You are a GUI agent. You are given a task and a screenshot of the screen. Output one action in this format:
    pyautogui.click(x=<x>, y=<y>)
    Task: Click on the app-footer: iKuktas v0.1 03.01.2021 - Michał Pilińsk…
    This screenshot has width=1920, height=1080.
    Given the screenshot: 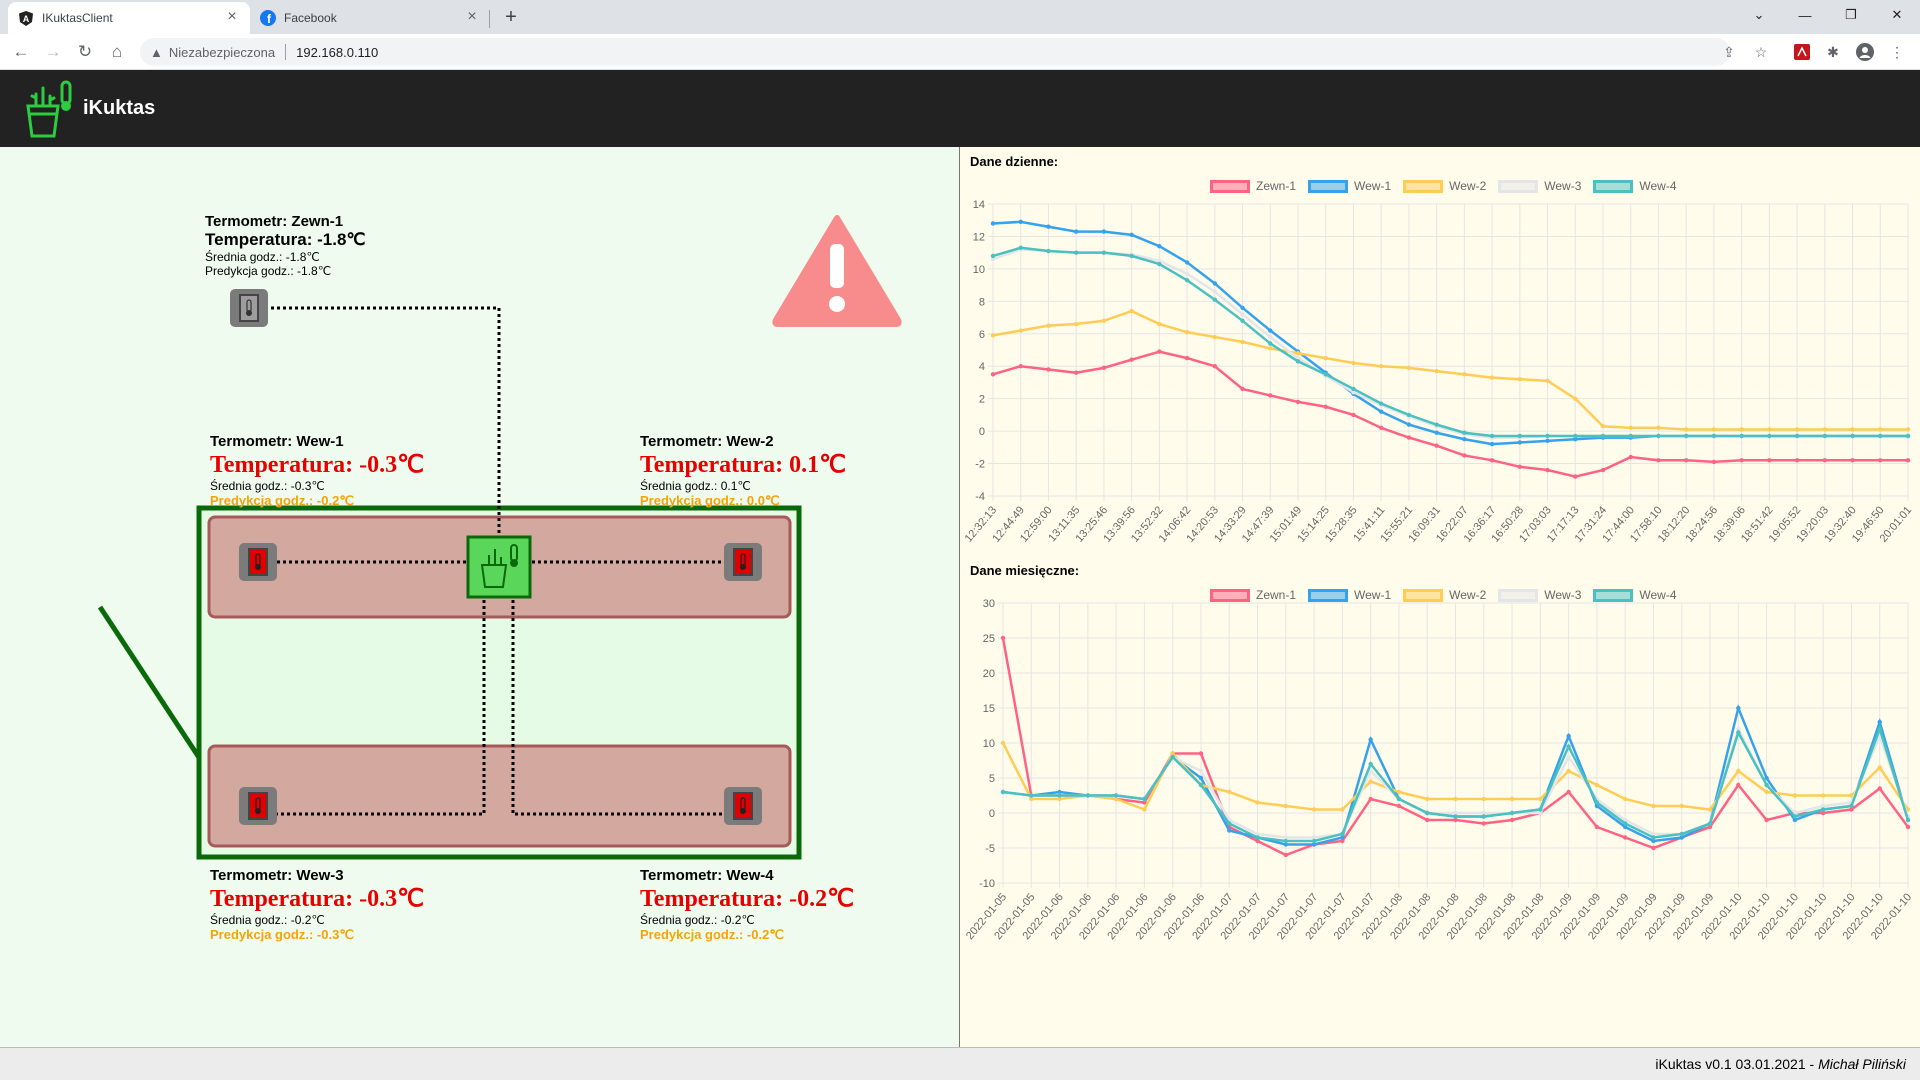 What is the action you would take?
    pyautogui.click(x=960, y=1063)
    